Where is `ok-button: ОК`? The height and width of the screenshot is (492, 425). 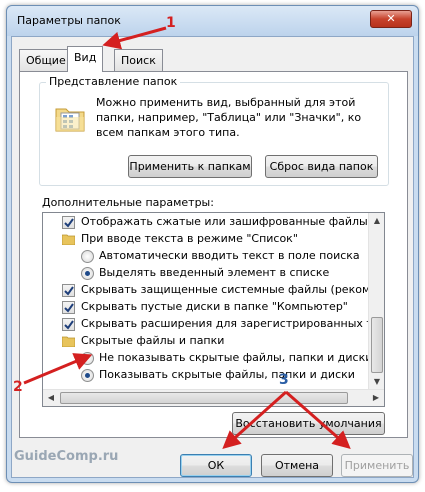 ok-button: ОК is located at coordinates (216, 465).